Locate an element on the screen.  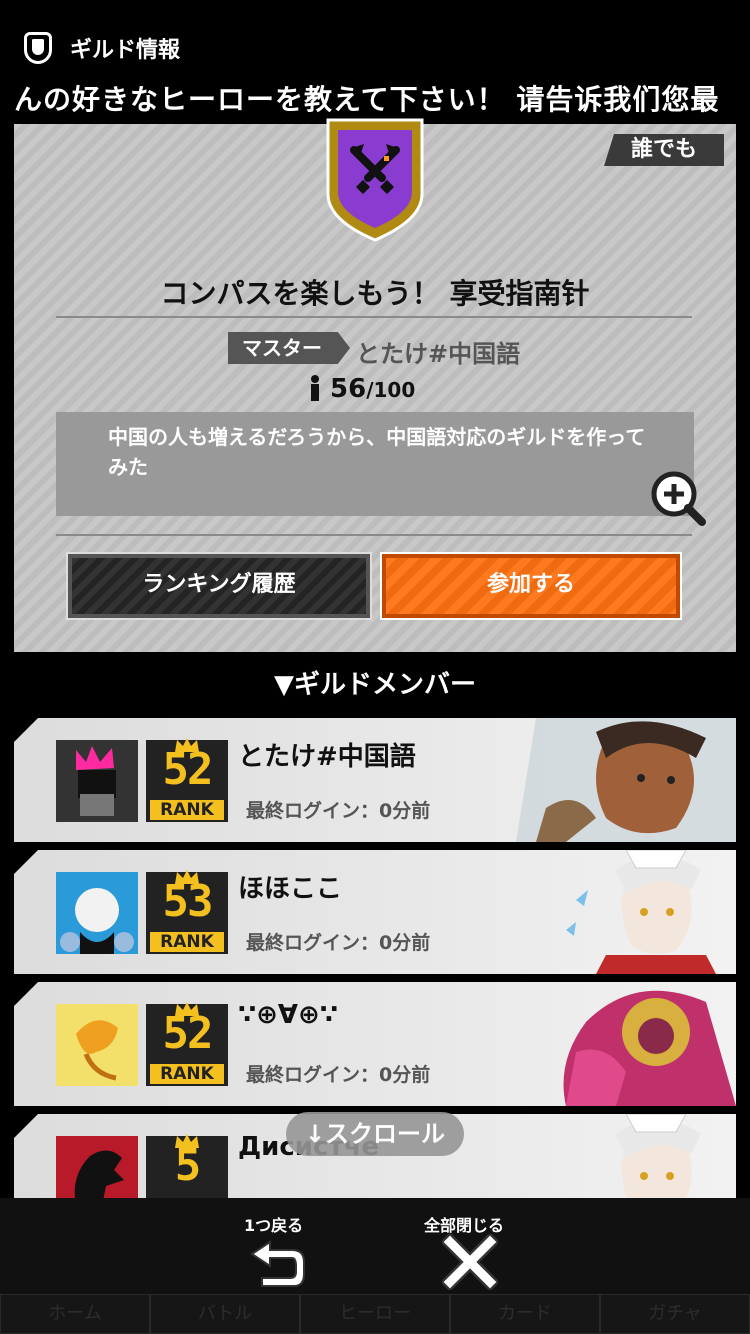
master-label: マスター is located at coordinates (289, 348).